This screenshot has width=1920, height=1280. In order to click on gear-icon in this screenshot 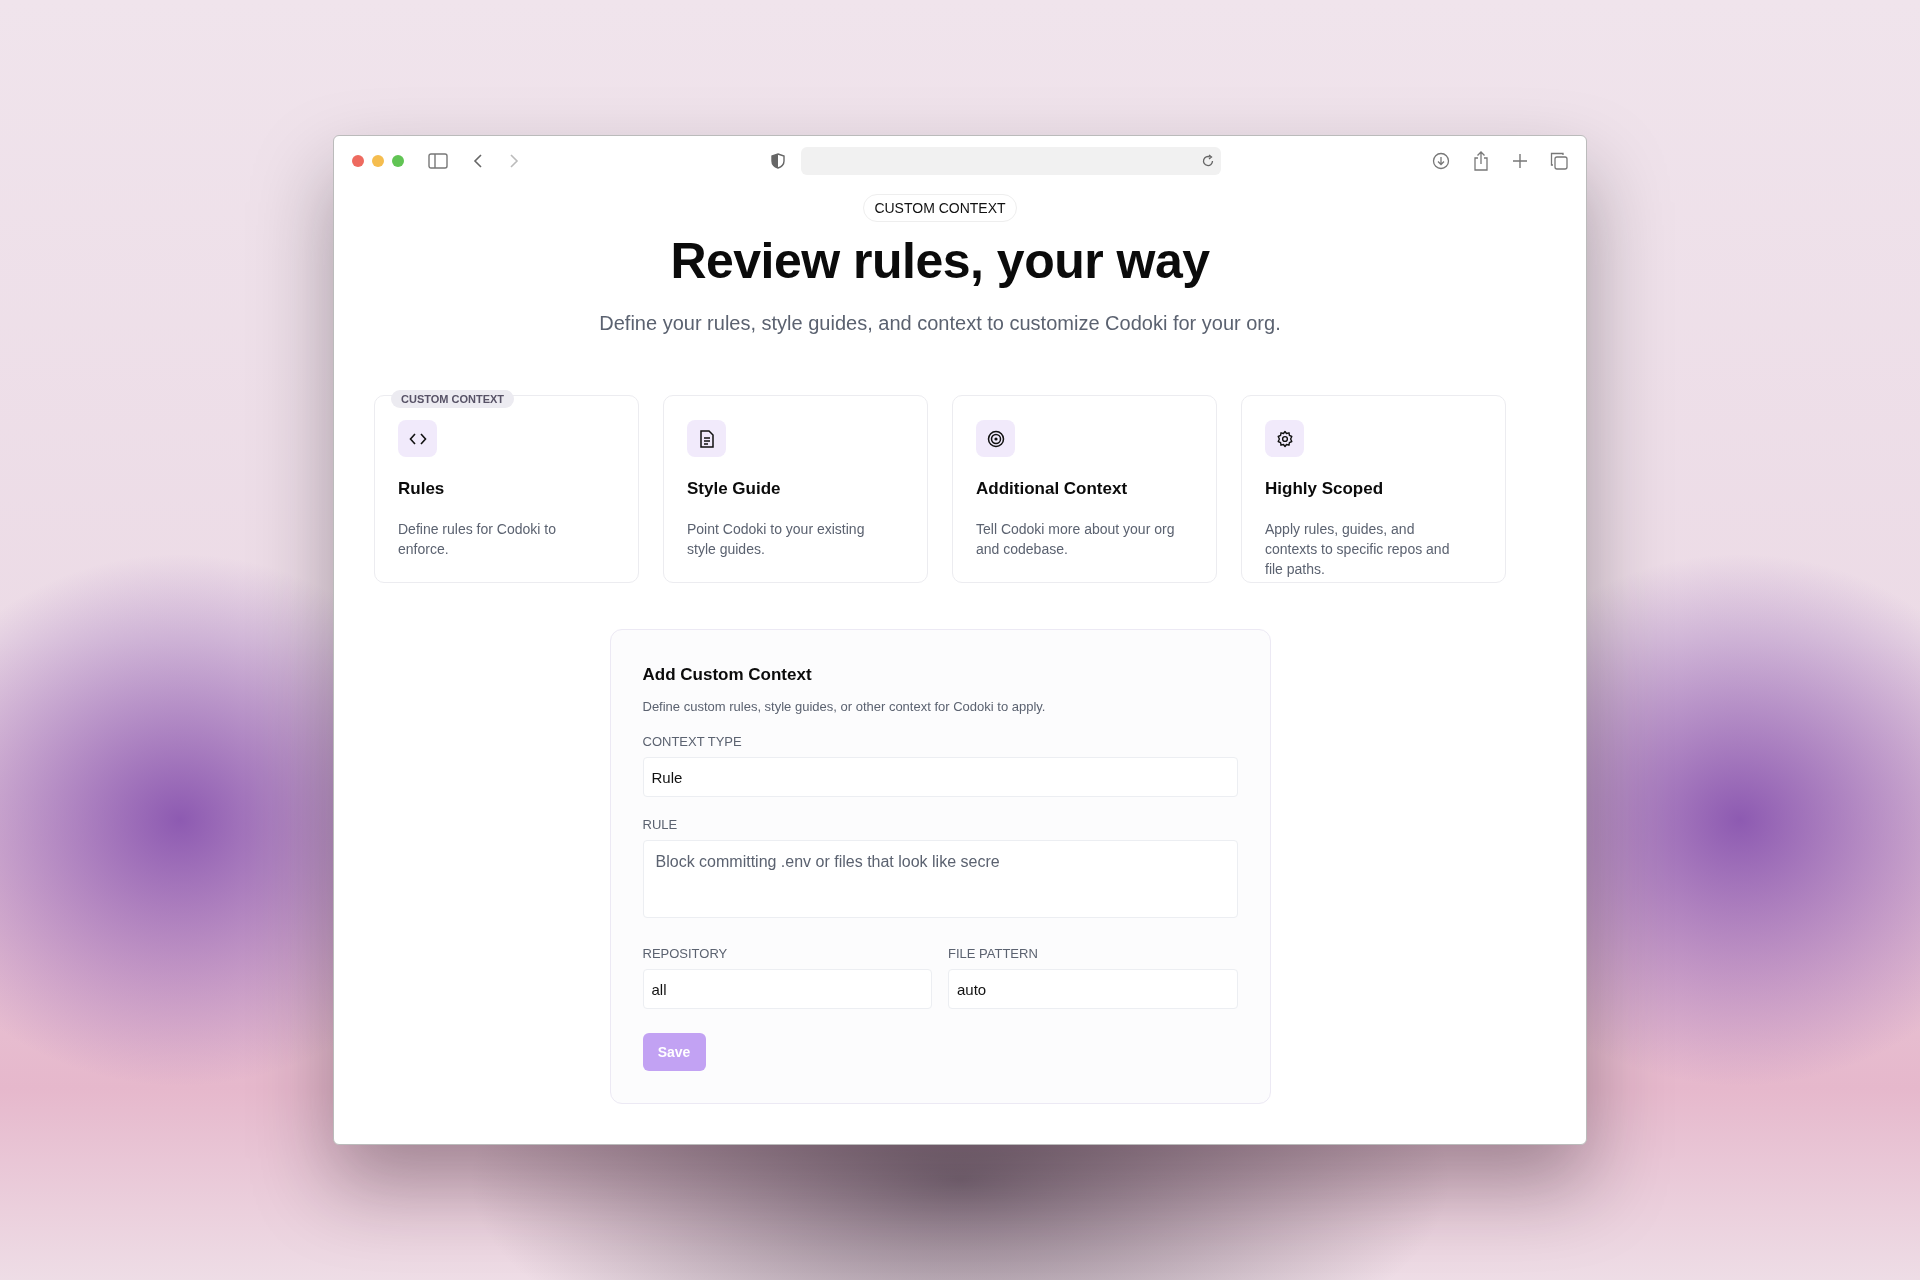, I will do `click(1284, 438)`.